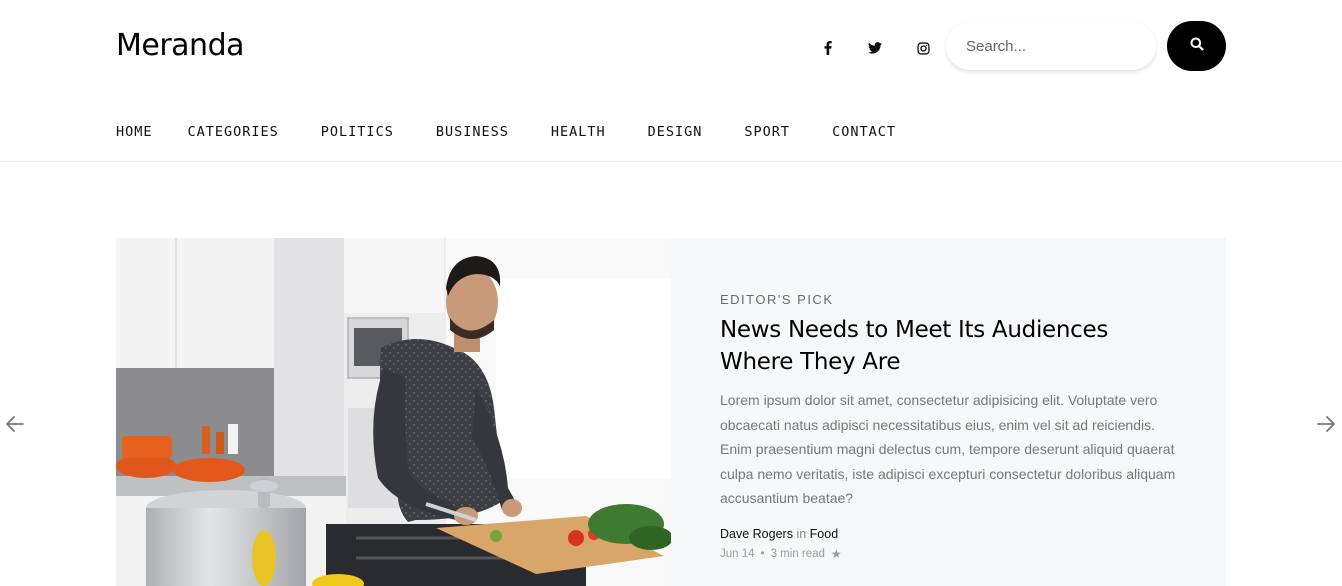 The height and width of the screenshot is (586, 1342). Describe the element at coordinates (836, 553) in the screenshot. I see `star-icon: ★` at that location.